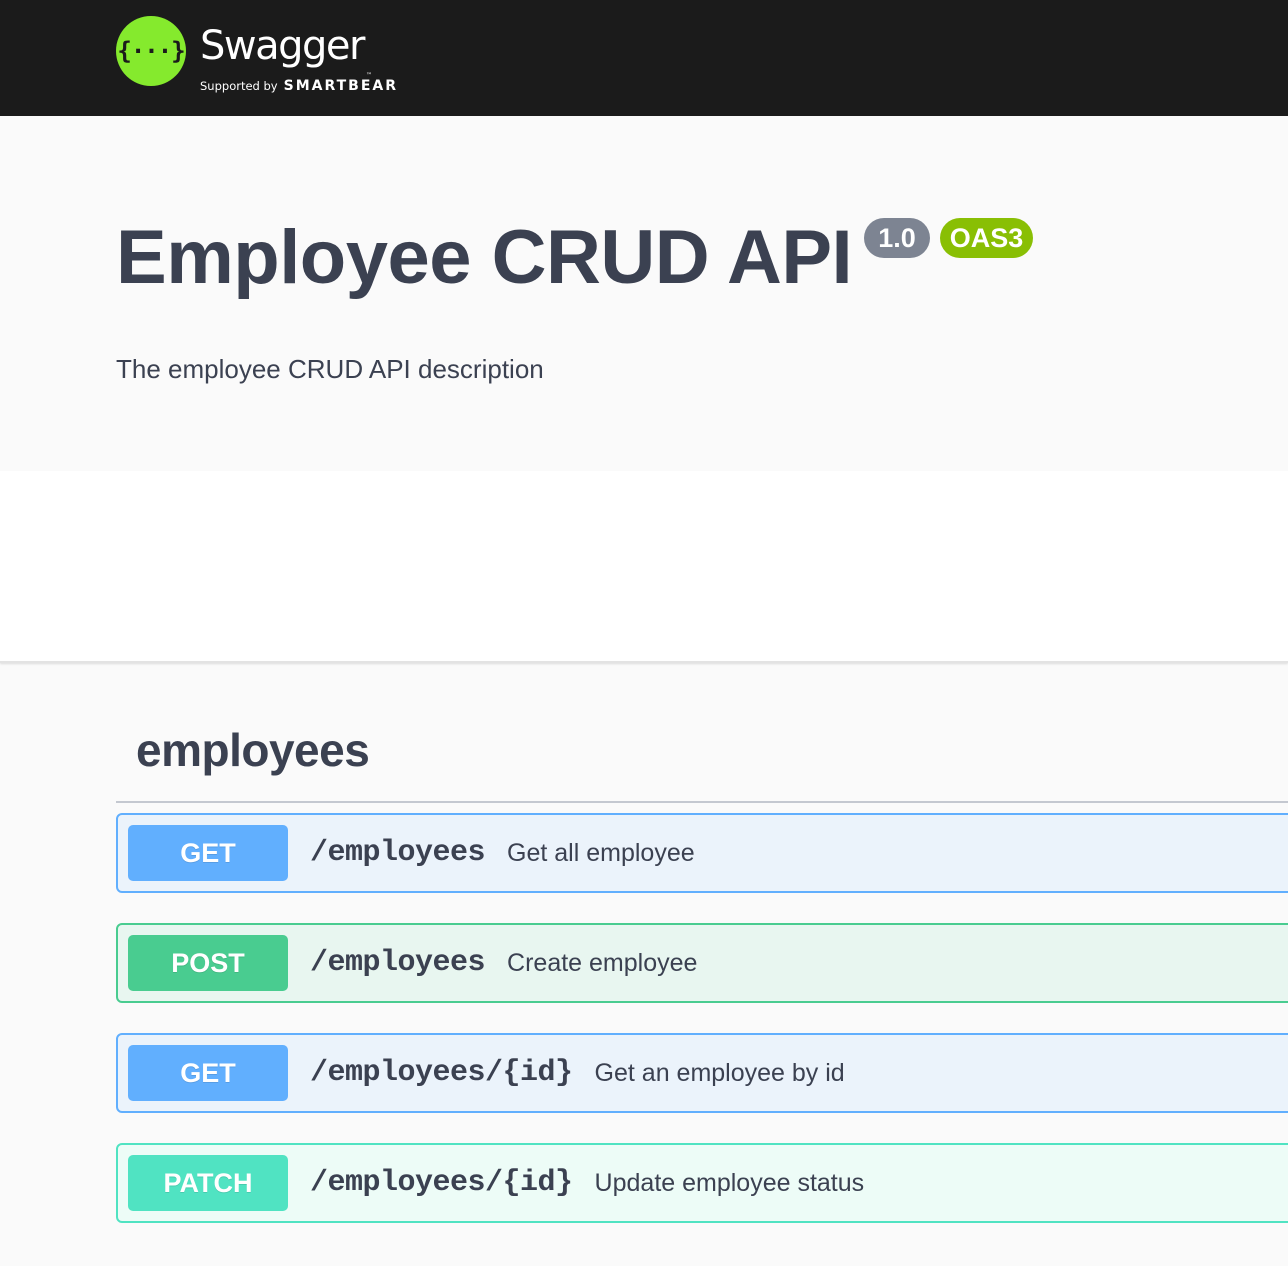 The width and height of the screenshot is (1288, 1266). I want to click on operation-get-employees: GET /employees Get all employee, so click(702, 853).